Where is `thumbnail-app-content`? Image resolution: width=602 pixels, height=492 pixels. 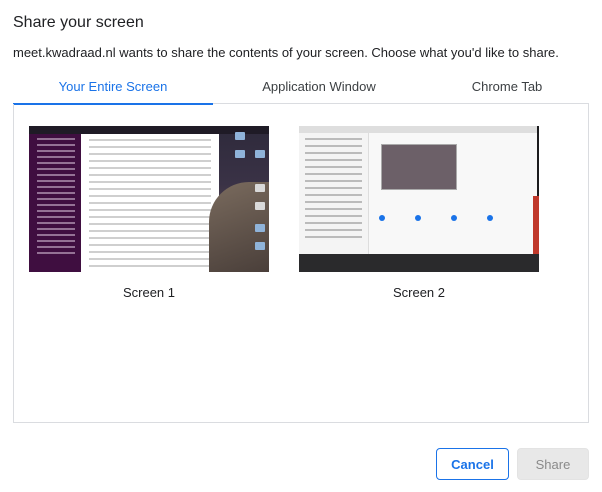 thumbnail-app-content is located at coordinates (150, 203).